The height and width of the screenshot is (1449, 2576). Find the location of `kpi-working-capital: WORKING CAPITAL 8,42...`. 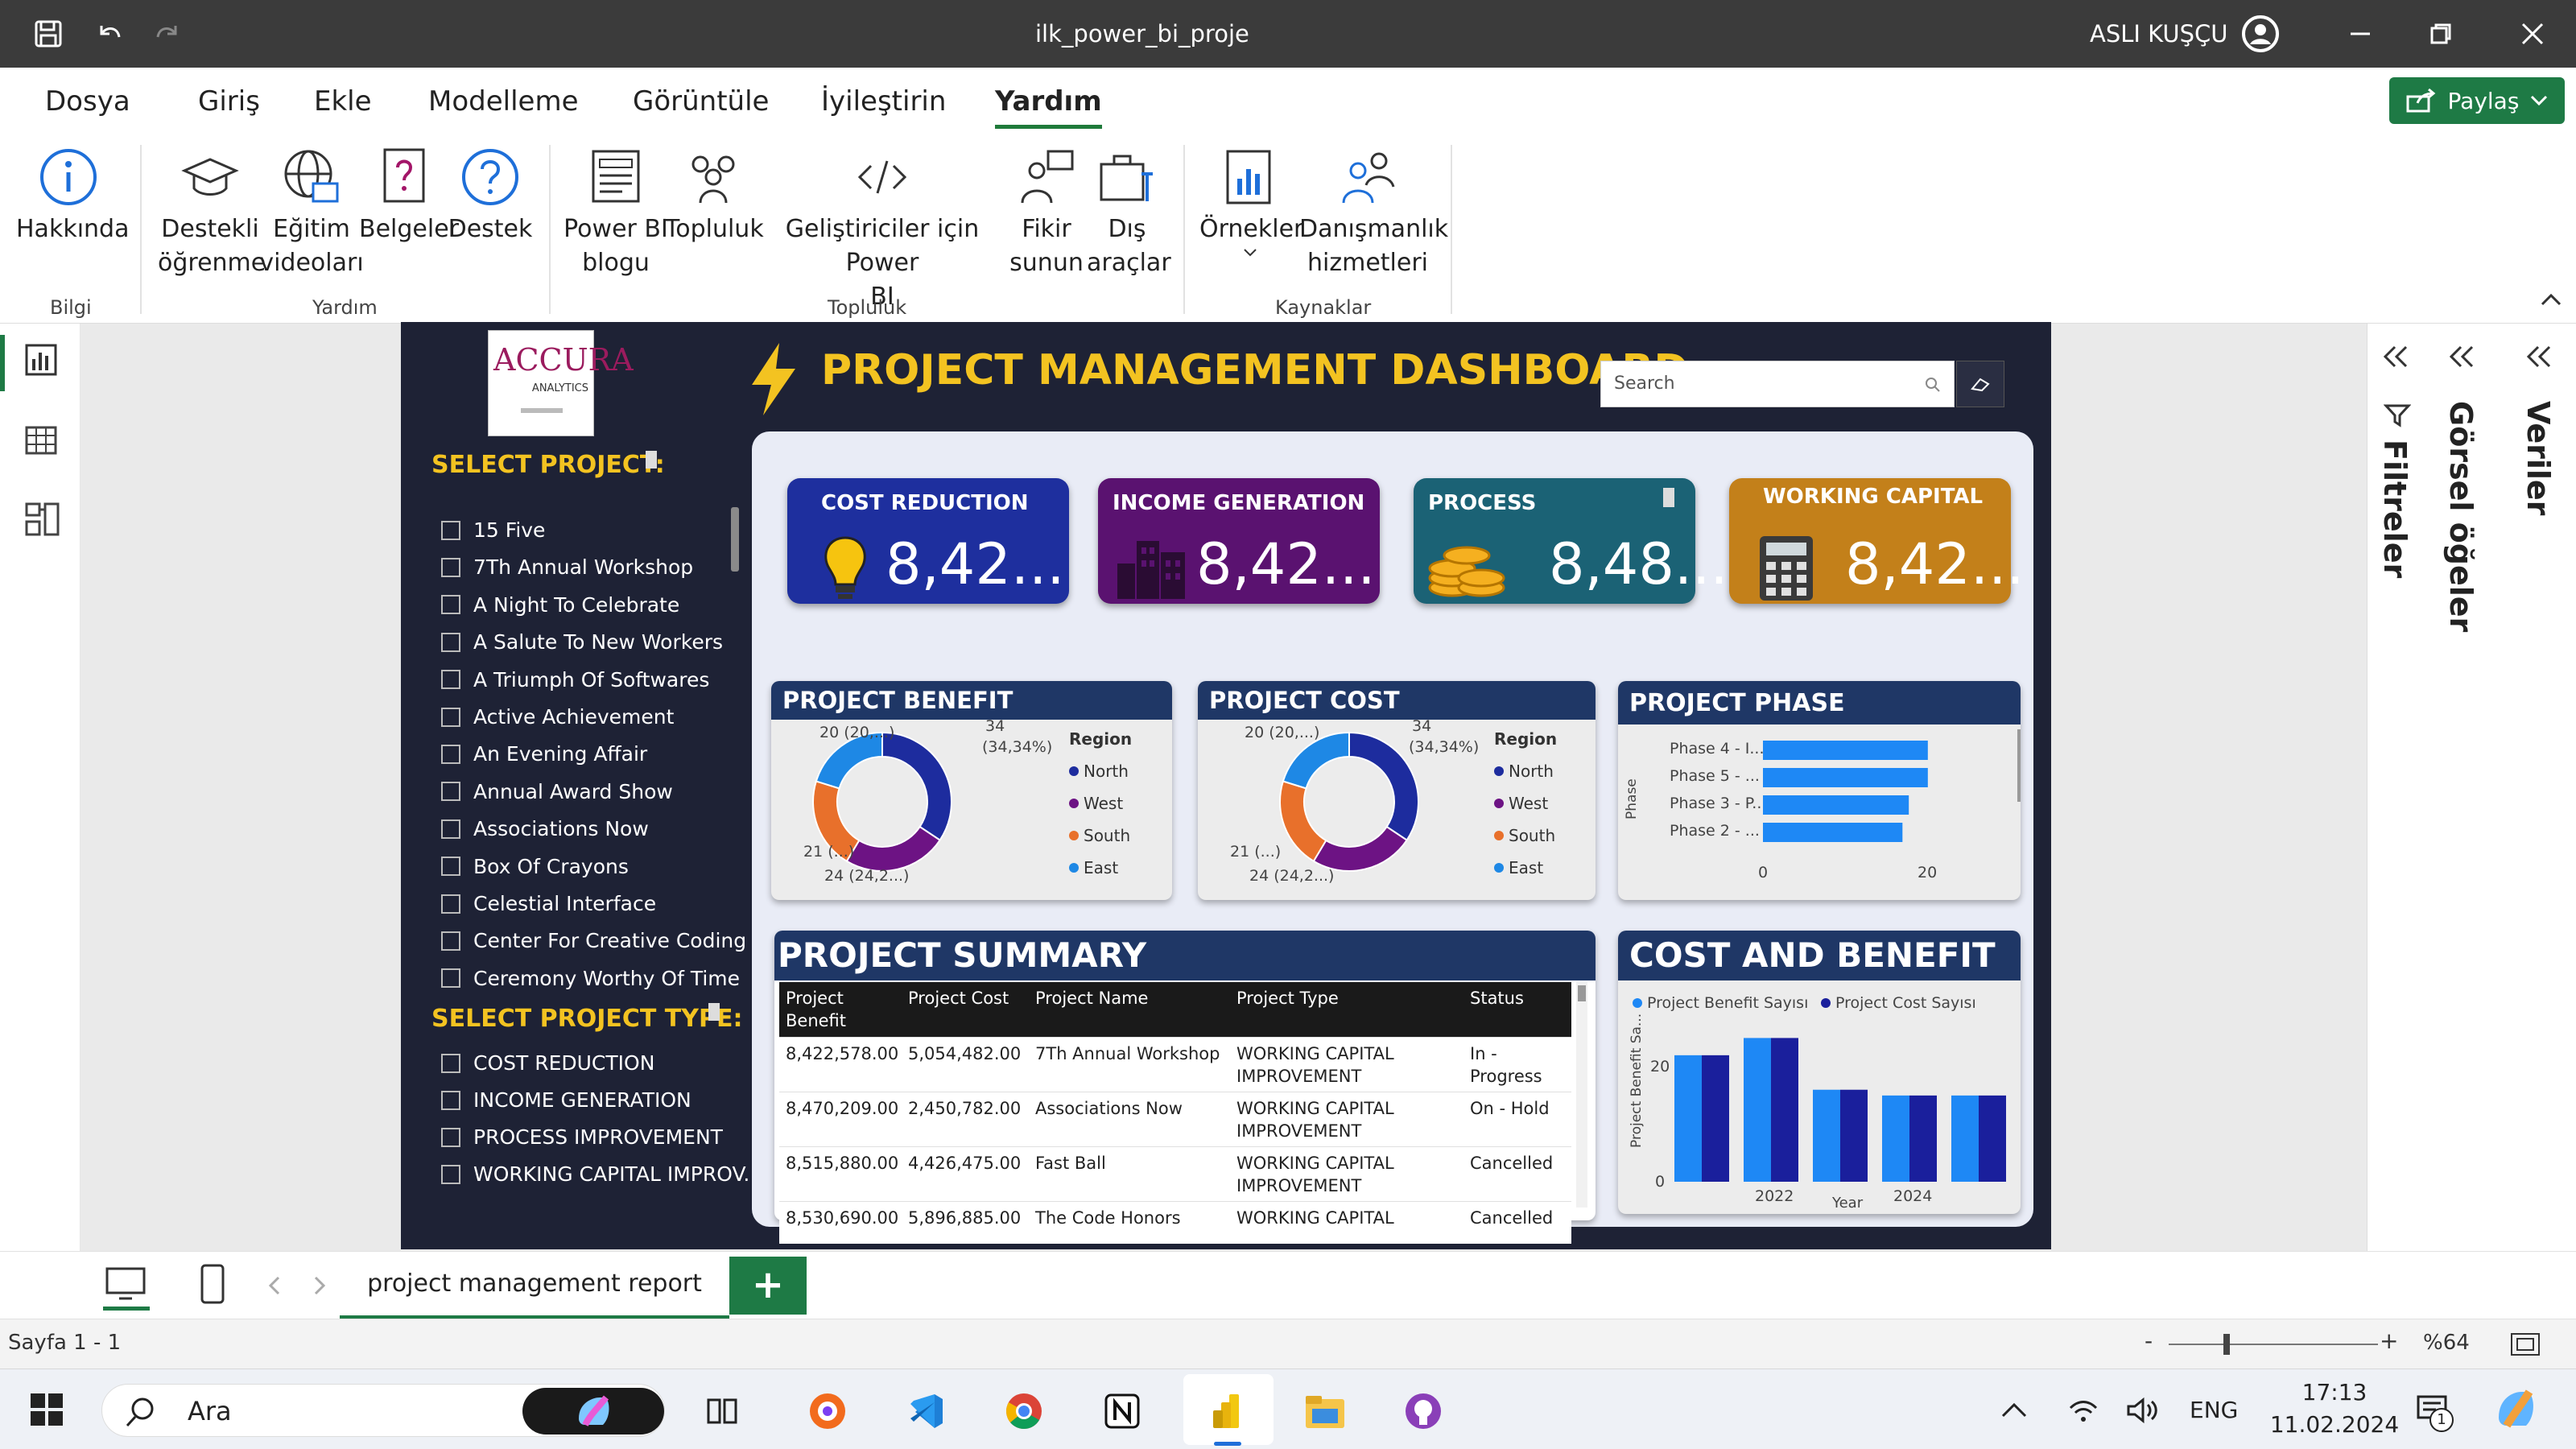

kpi-working-capital: WORKING CAPITAL 8,42... is located at coordinates (1877, 541).